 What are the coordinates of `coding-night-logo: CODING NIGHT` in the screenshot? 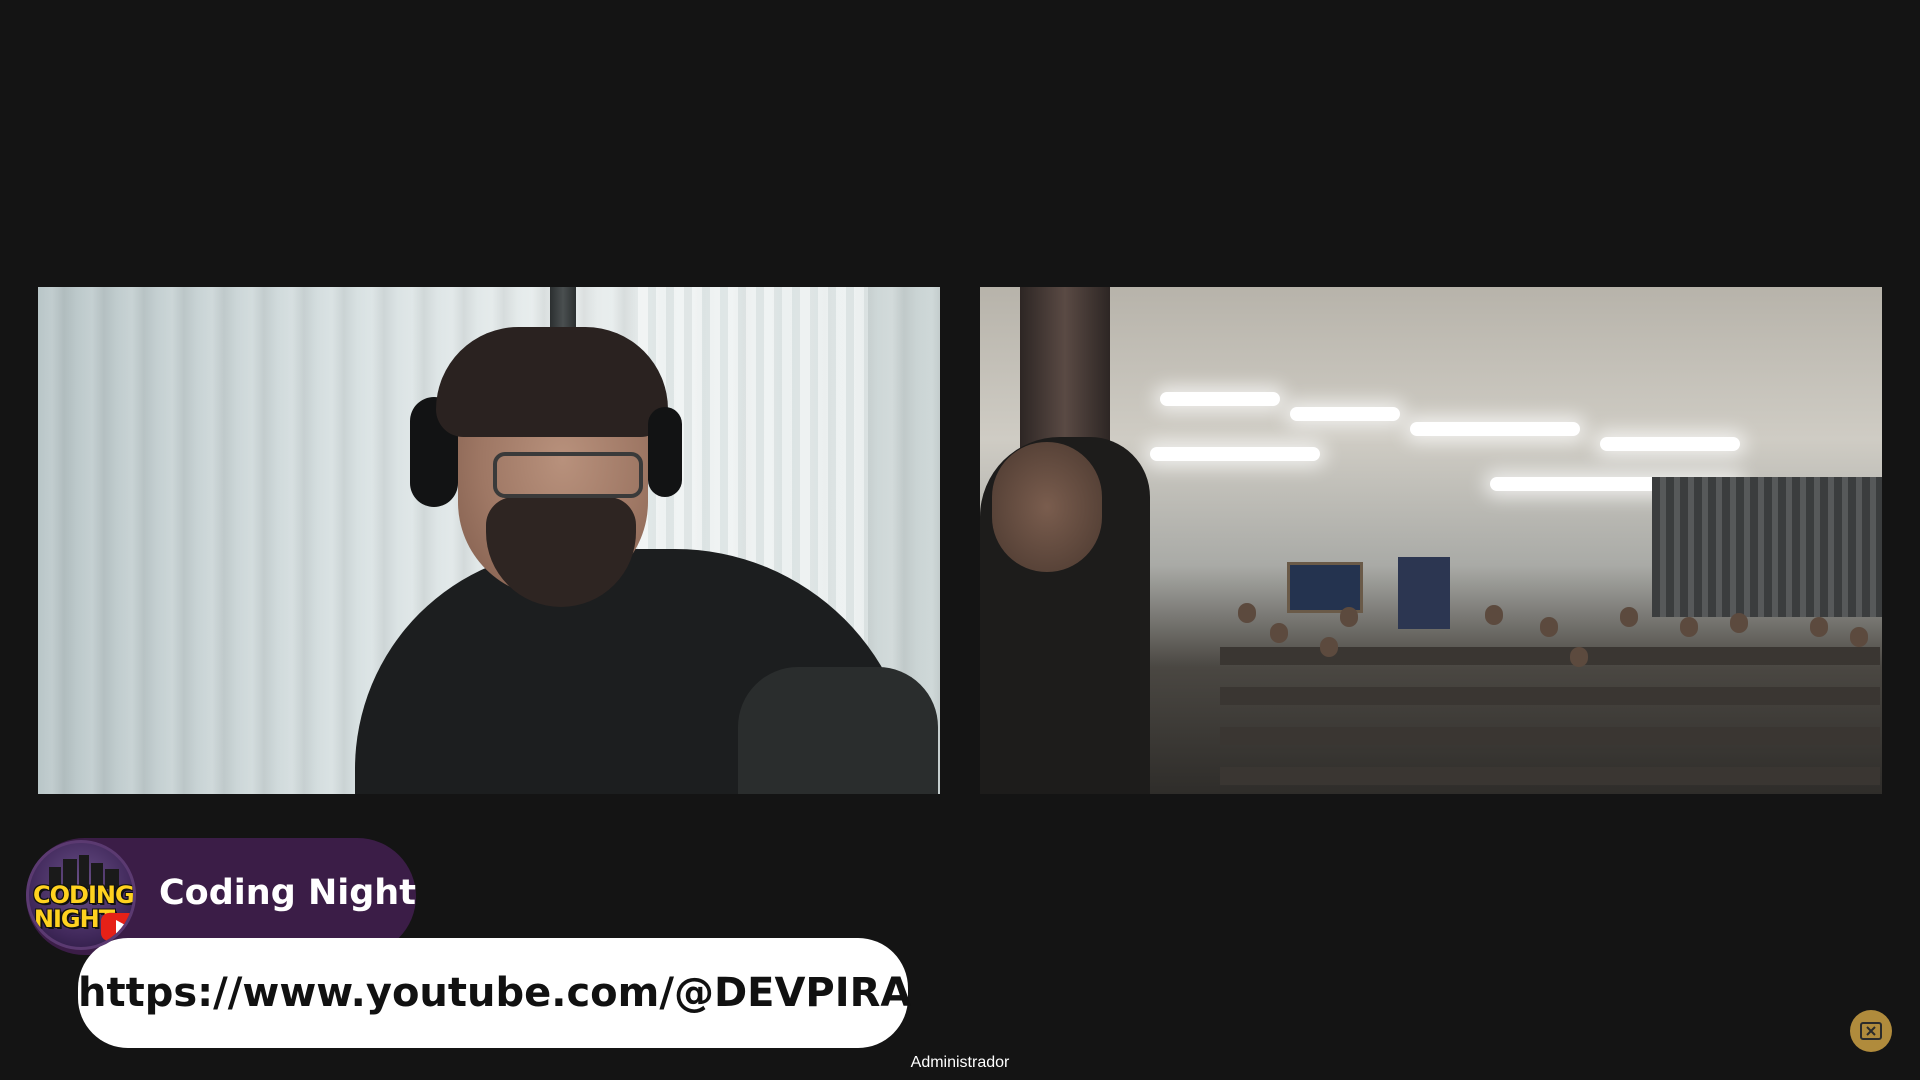 It's located at (81, 895).